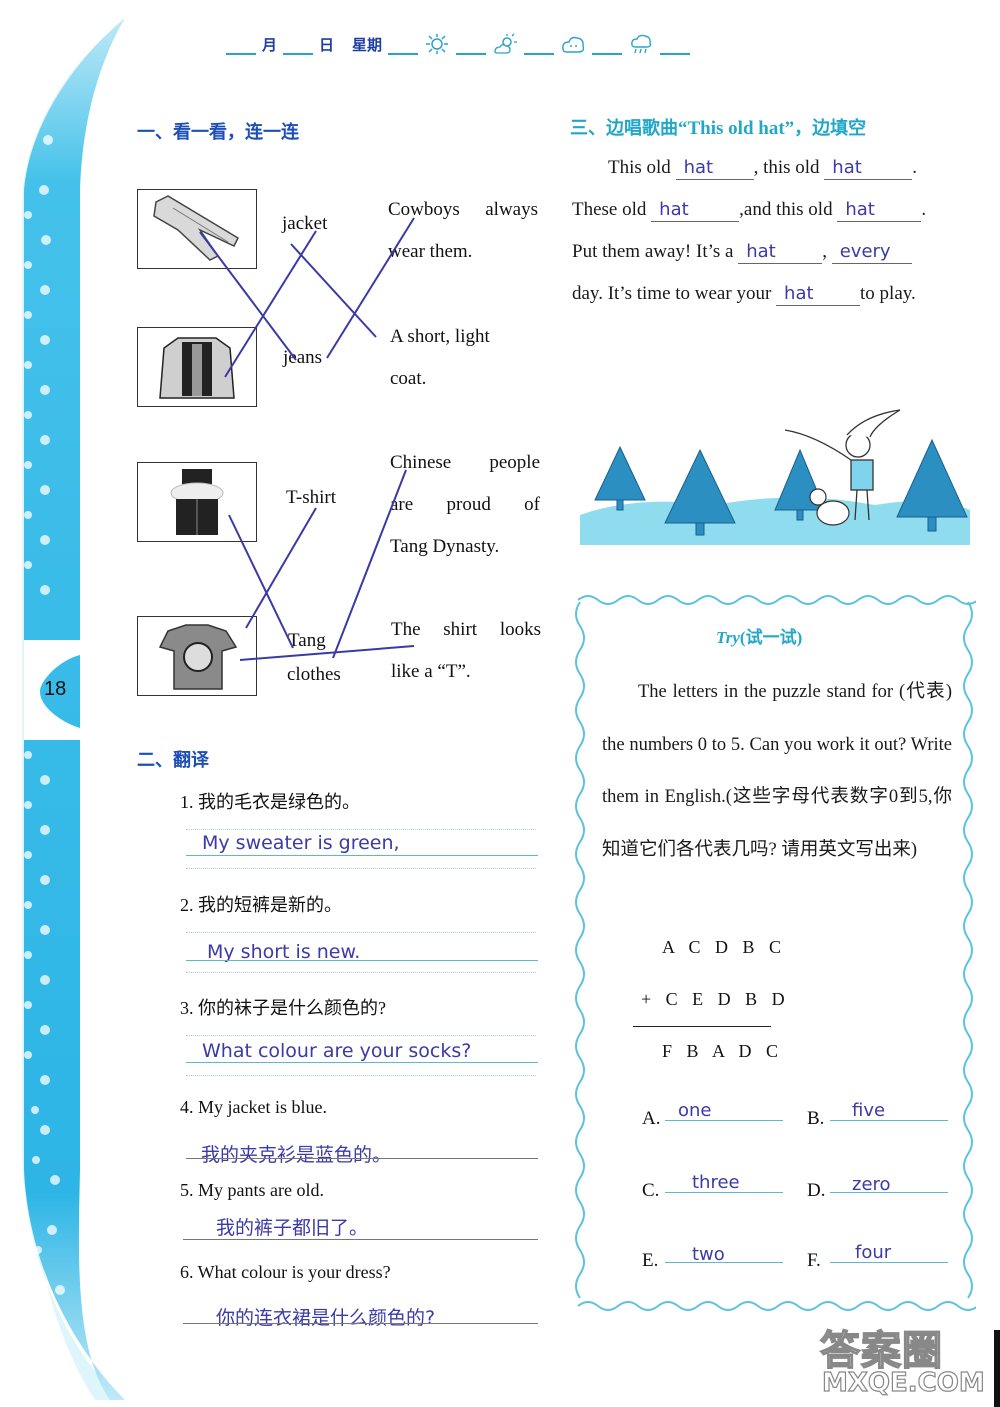 The image size is (1000, 1407). What do you see at coordinates (818, 294) in the screenshot?
I see `song-blank-7: hat` at bounding box center [818, 294].